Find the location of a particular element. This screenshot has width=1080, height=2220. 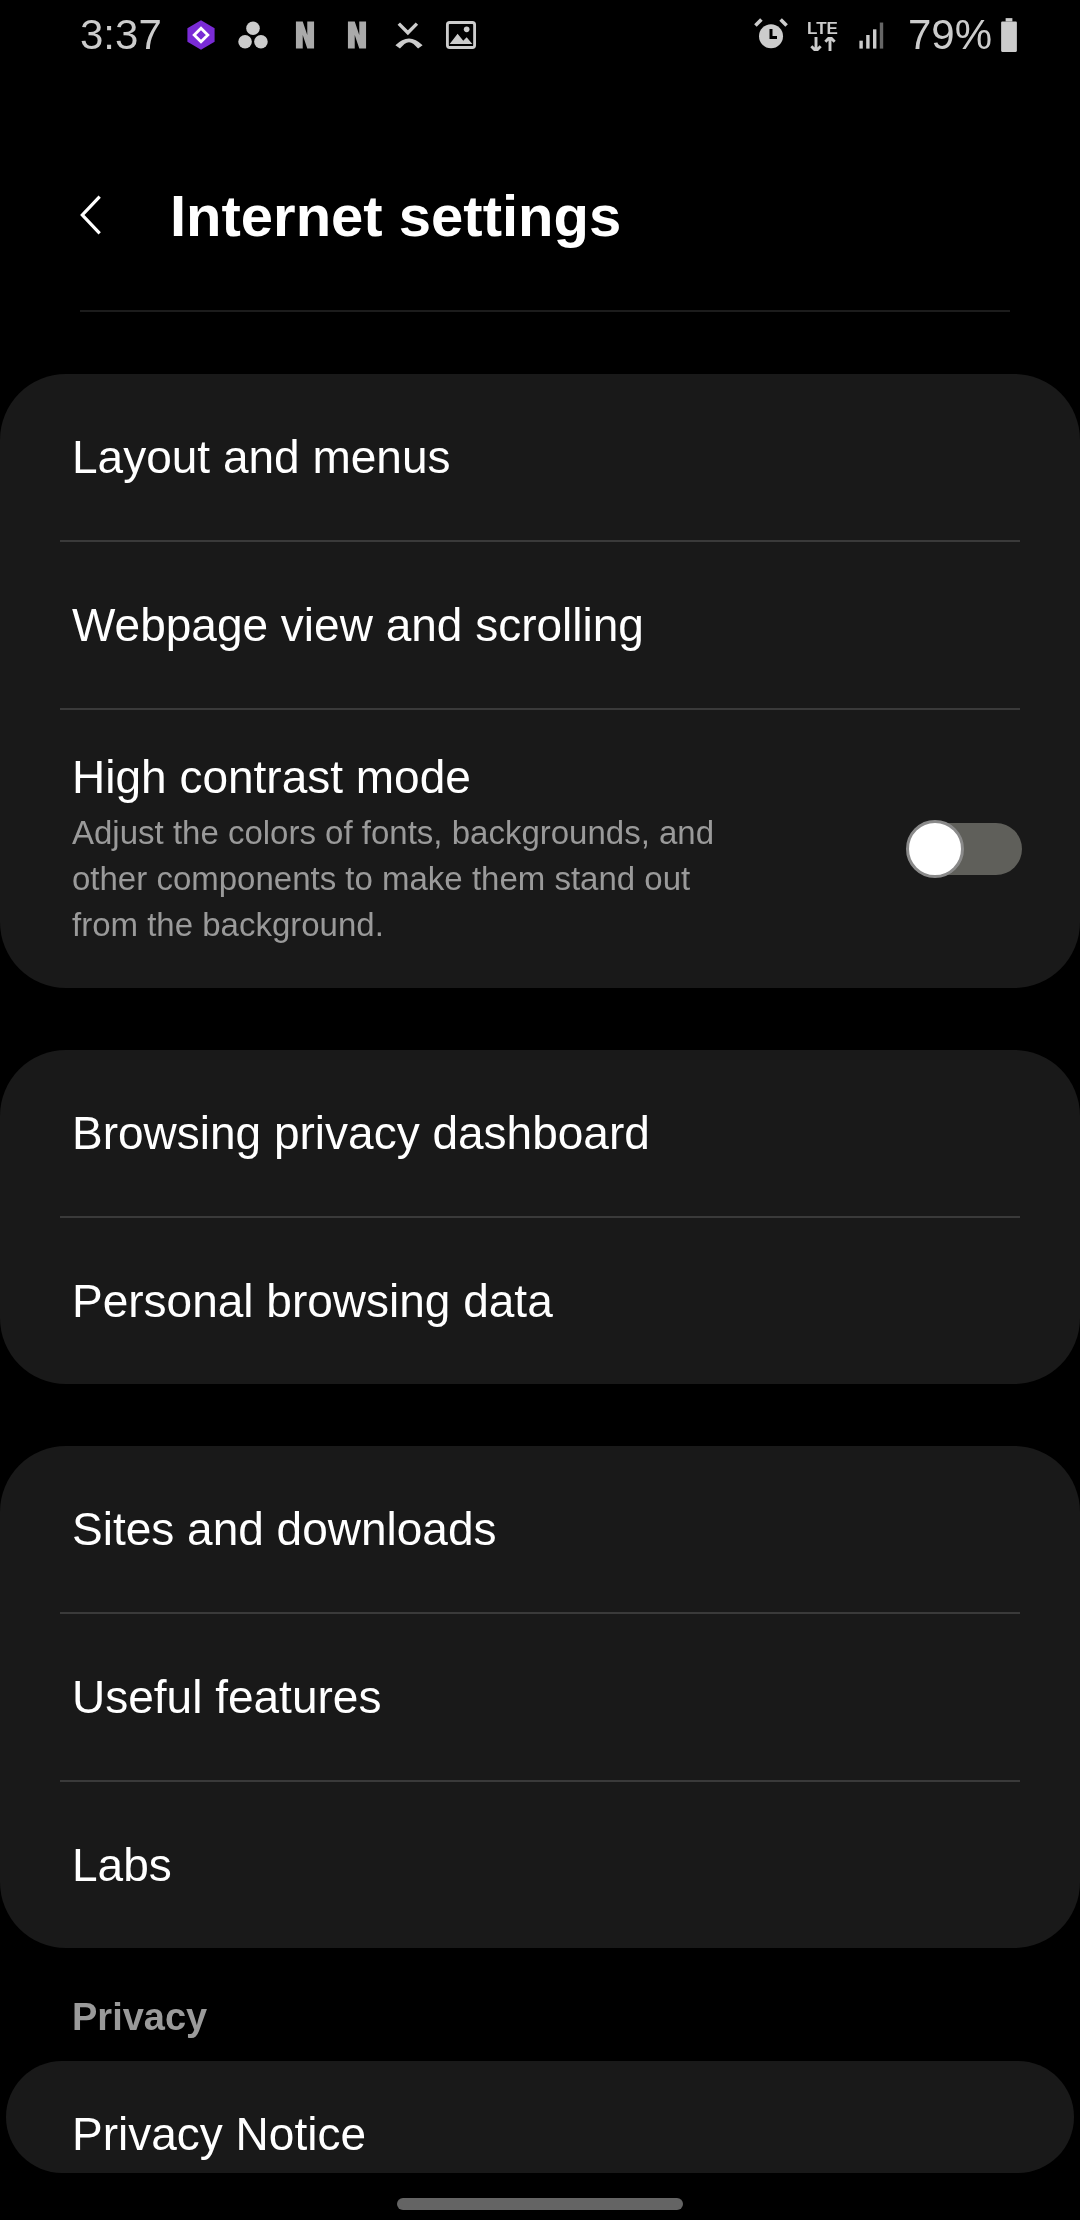

image-icon is located at coordinates (460, 35).